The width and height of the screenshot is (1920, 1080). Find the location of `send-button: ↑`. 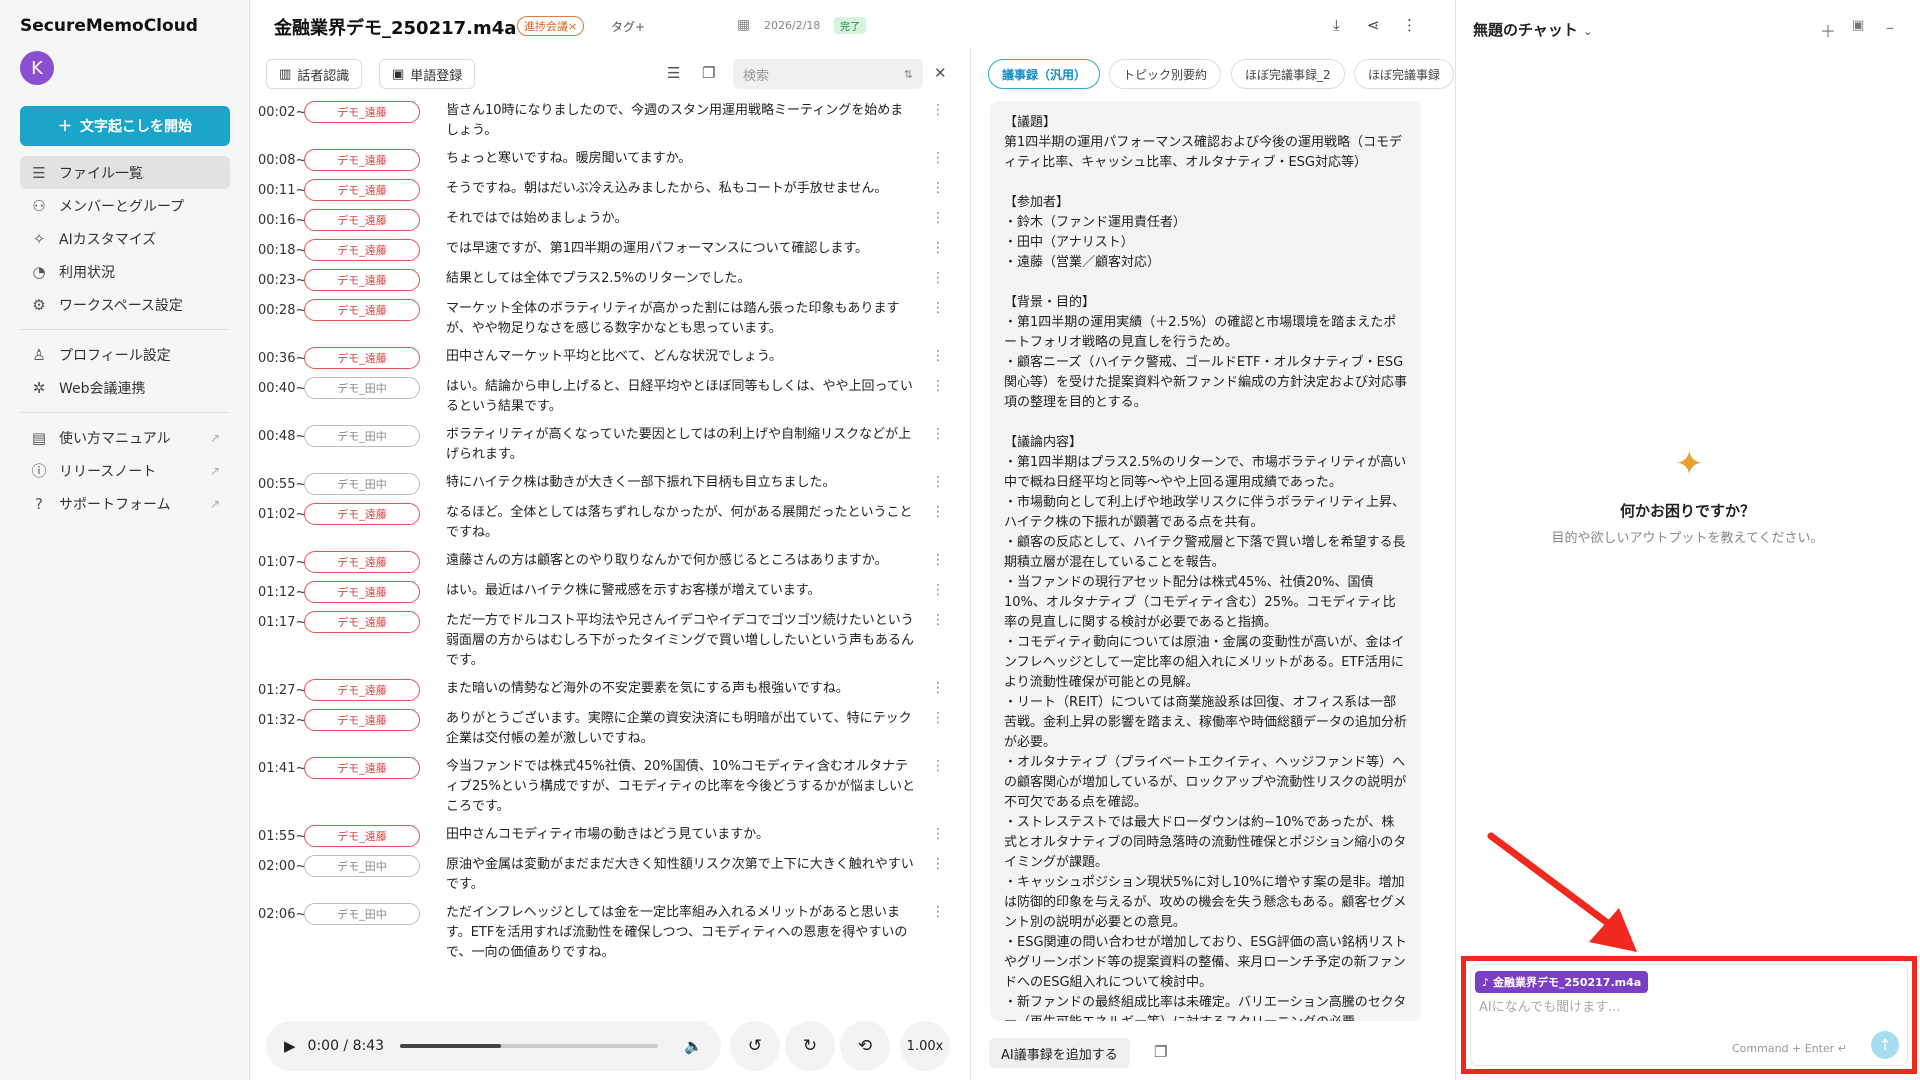

send-button: ↑ is located at coordinates (1885, 1045).